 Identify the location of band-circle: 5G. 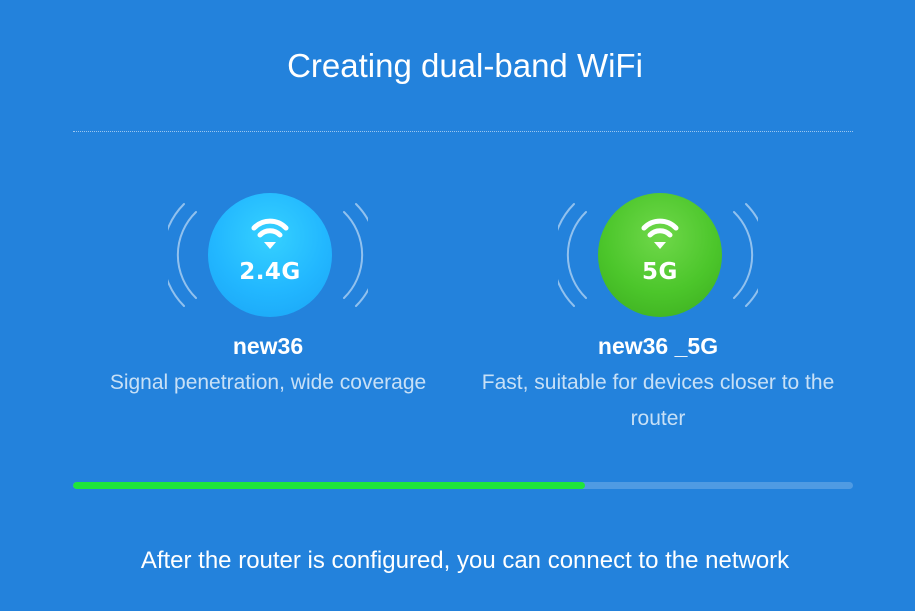
(660, 255).